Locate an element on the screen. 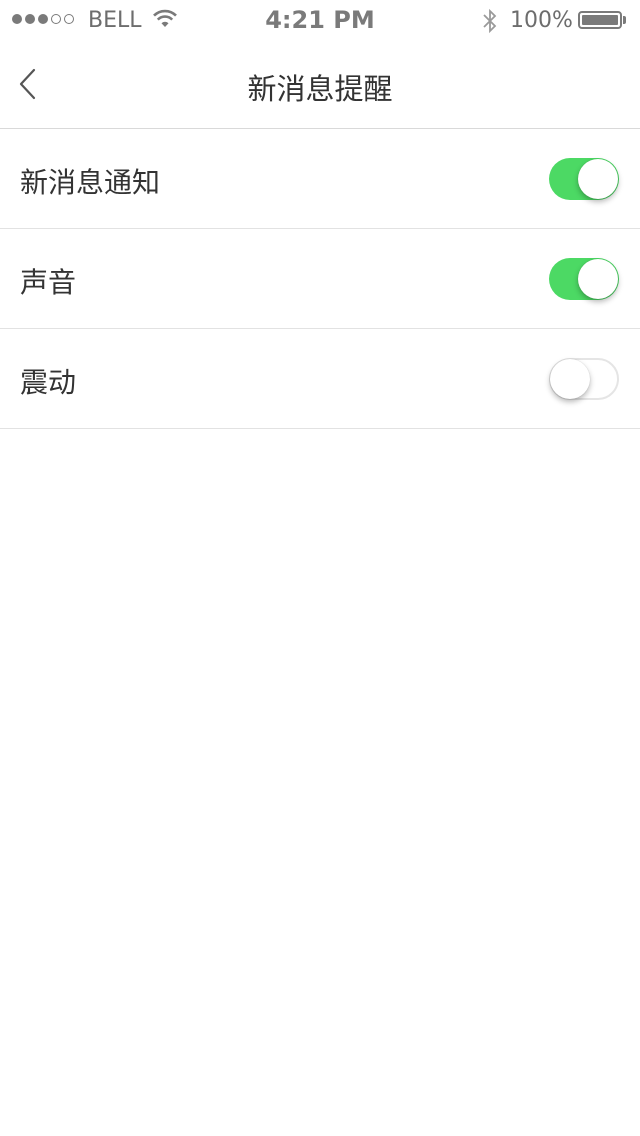  setting-row-sound: 声音 is located at coordinates (320, 279).